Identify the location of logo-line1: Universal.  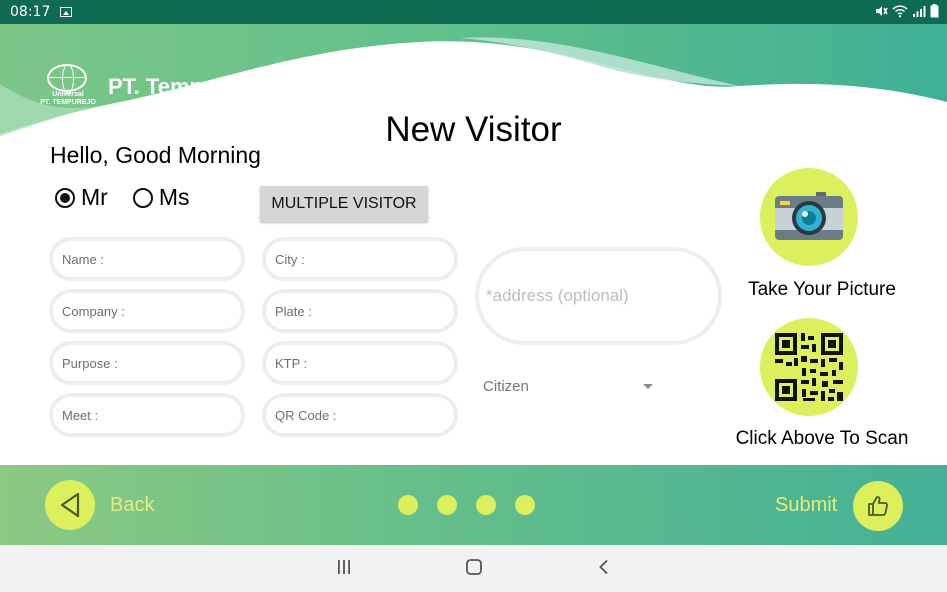
(68, 94).